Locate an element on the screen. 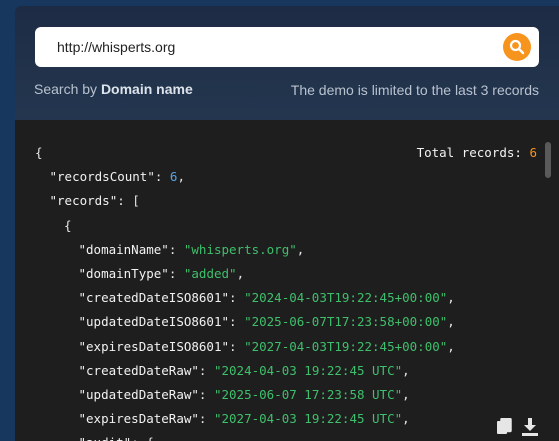 This screenshot has height=441, width=559. search-by-prefix: Search by is located at coordinates (66, 89).